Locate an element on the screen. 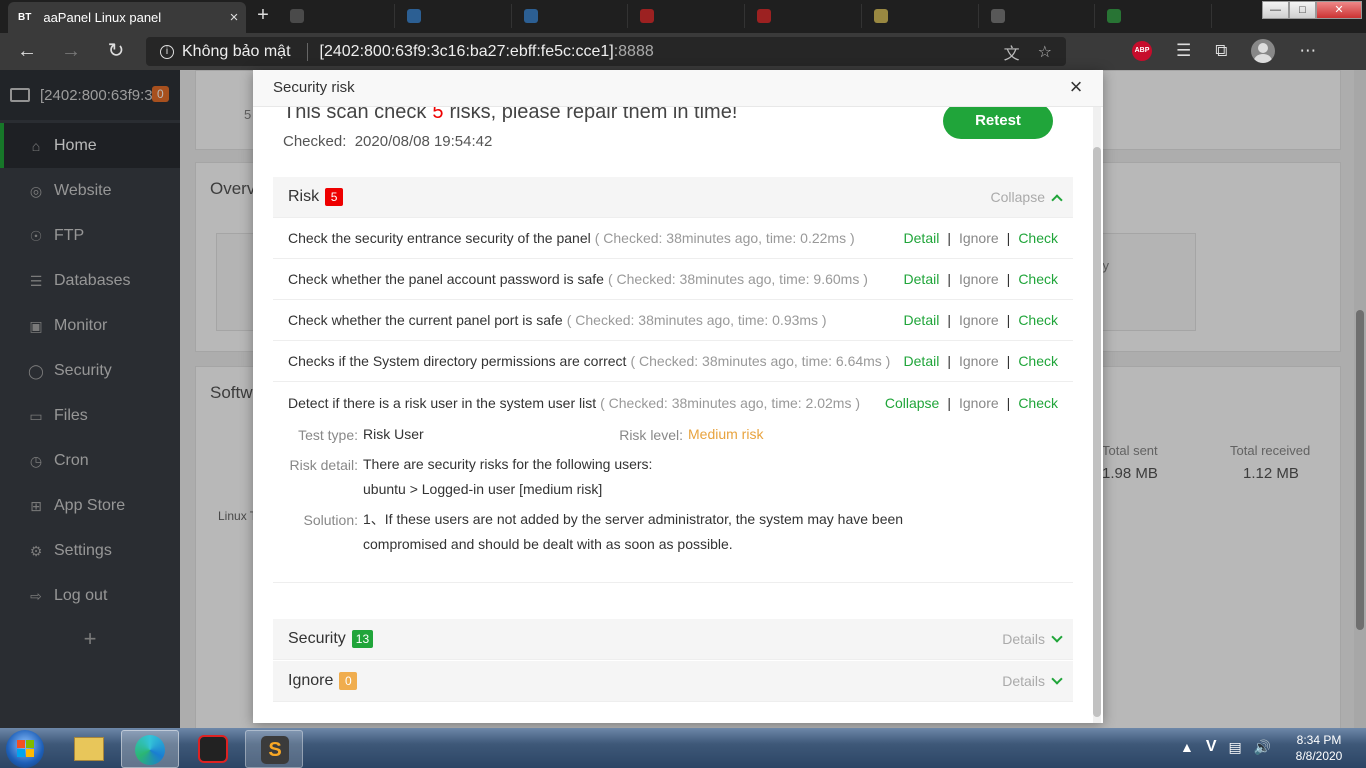  retest-button: Retest is located at coordinates (998, 123).